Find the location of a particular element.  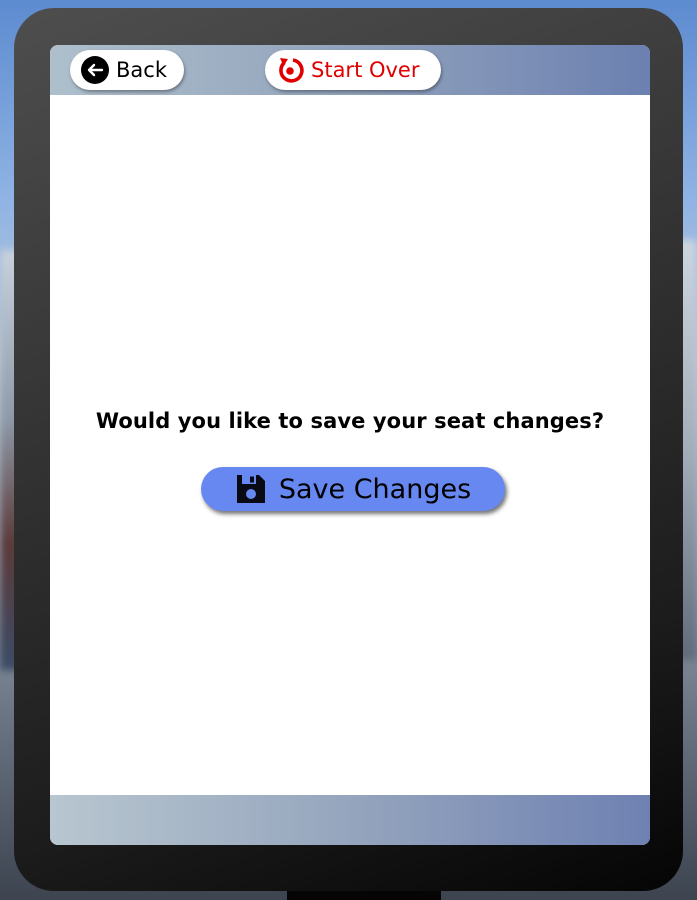

floppy-disk-icon is located at coordinates (251, 489).